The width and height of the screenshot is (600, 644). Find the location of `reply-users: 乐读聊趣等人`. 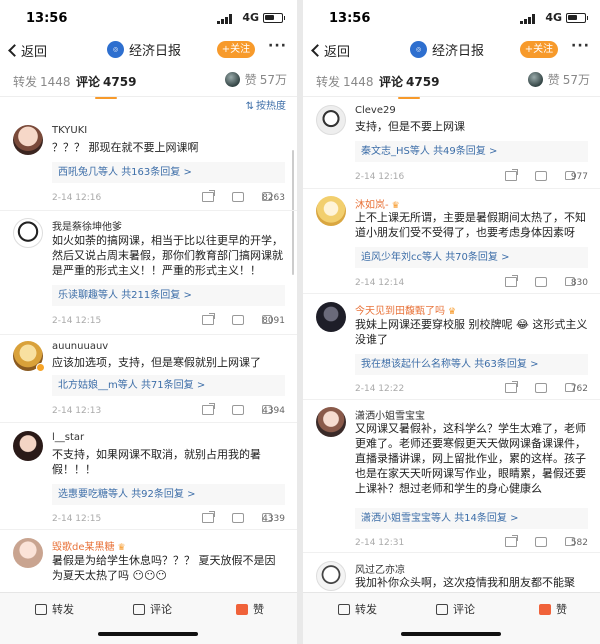

reply-users: 乐读聊趣等人 is located at coordinates (88, 295).